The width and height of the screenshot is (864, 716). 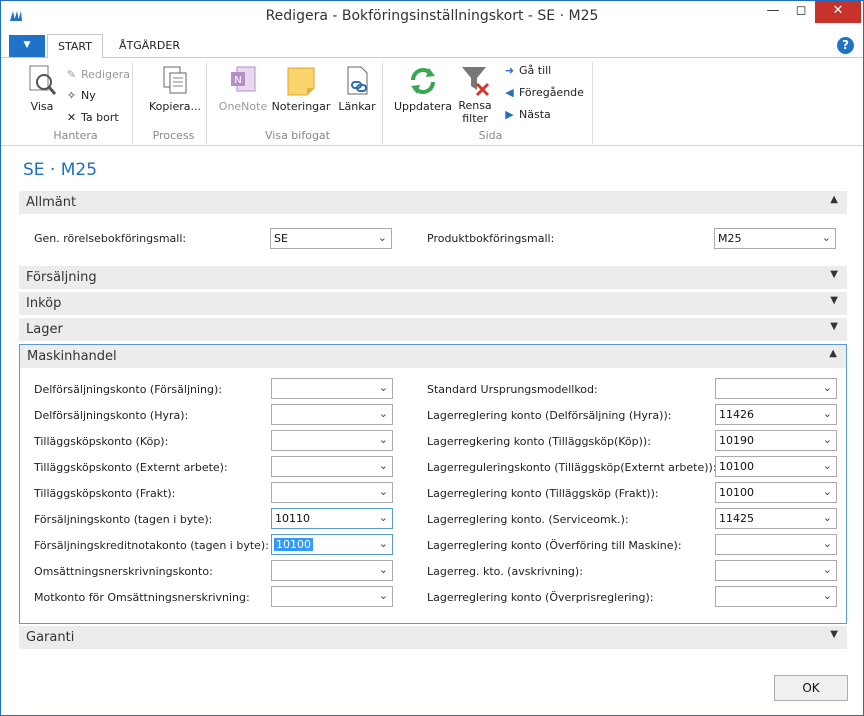 I want to click on combo-value: 11426, so click(x=736, y=414).